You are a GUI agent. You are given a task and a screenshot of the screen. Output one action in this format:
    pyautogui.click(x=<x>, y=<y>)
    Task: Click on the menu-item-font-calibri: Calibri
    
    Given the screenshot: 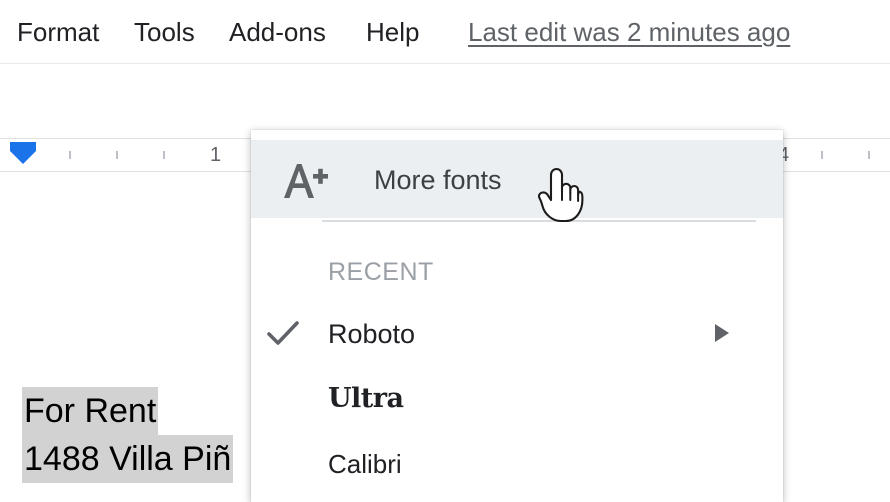 What is the action you would take?
    pyautogui.click(x=517, y=468)
    